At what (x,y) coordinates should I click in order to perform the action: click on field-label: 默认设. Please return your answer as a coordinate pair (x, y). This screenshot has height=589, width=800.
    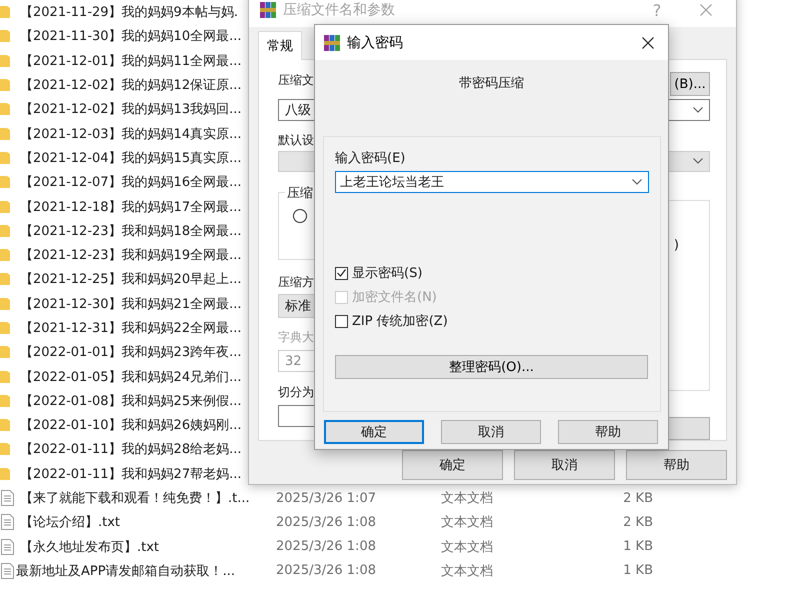
    Looking at the image, I should click on (296, 140).